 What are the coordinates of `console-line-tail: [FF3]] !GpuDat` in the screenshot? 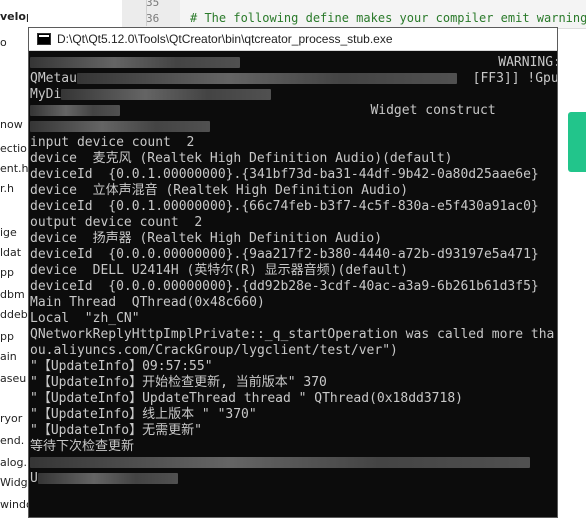 It's located at (515, 78).